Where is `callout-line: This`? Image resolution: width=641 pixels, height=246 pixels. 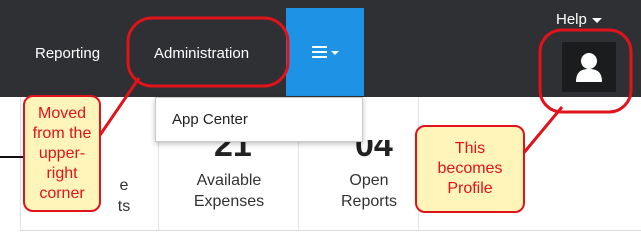
callout-line: This is located at coordinates (470, 148).